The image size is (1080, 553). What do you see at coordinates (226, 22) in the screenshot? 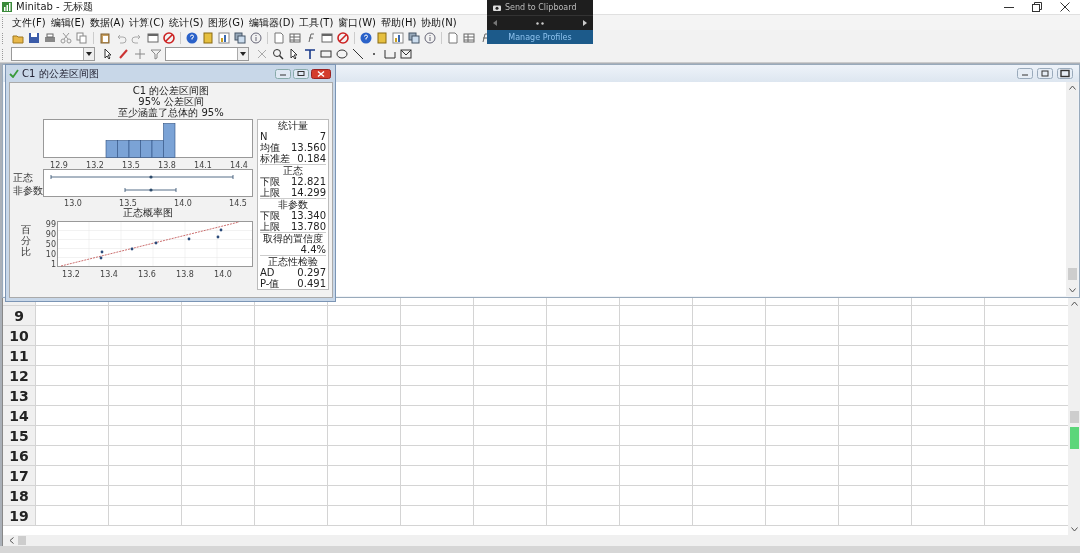
I see `menu-item: 图形(G)` at bounding box center [226, 22].